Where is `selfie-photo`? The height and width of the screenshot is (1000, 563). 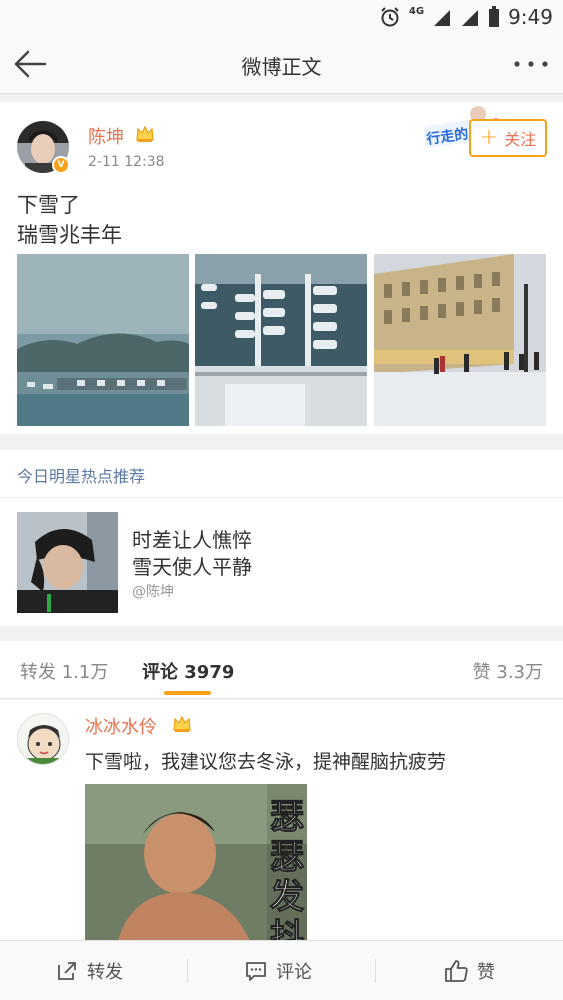 selfie-photo is located at coordinates (67, 562).